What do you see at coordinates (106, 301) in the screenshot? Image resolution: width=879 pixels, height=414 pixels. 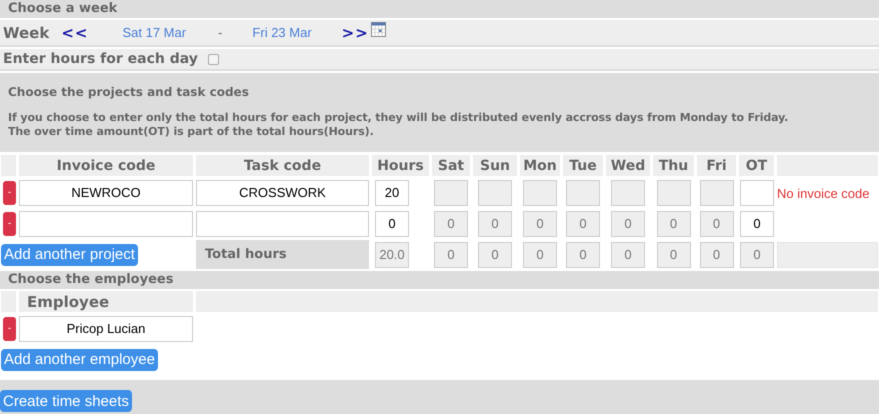 I see `column-header: Employee` at bounding box center [106, 301].